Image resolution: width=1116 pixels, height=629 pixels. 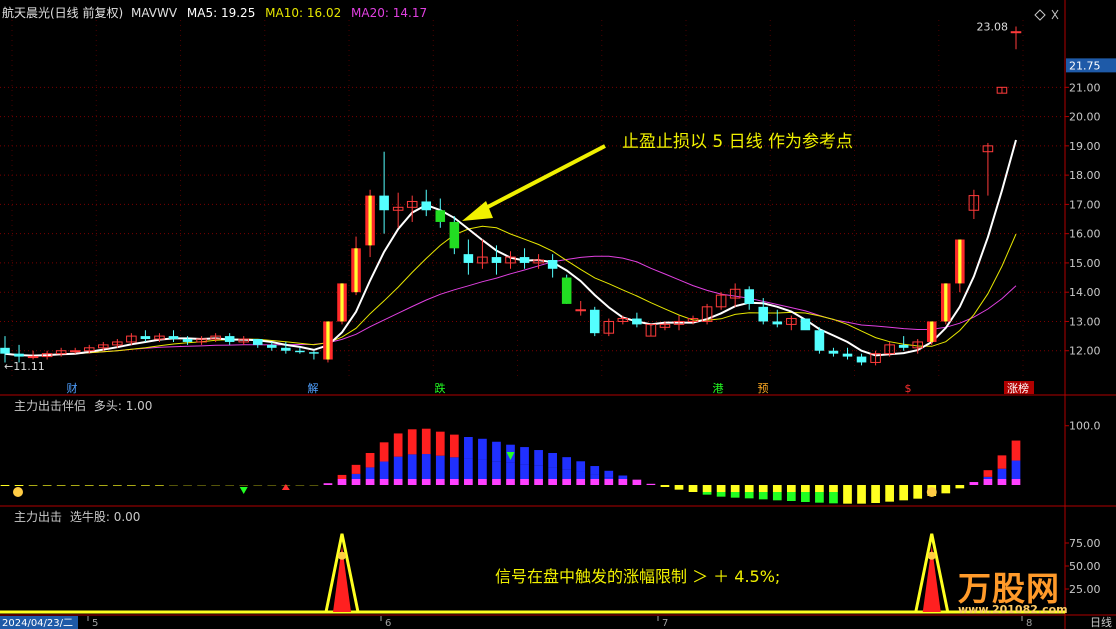 I want to click on ma20-value: MA20: 14.17, so click(x=389, y=13).